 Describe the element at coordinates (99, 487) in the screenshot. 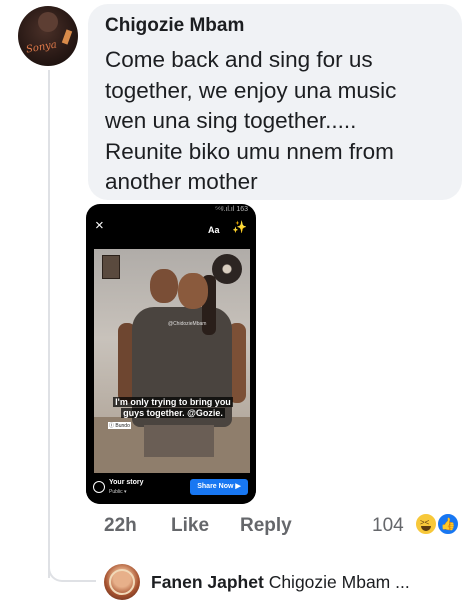

I see `story-globe-icon` at that location.